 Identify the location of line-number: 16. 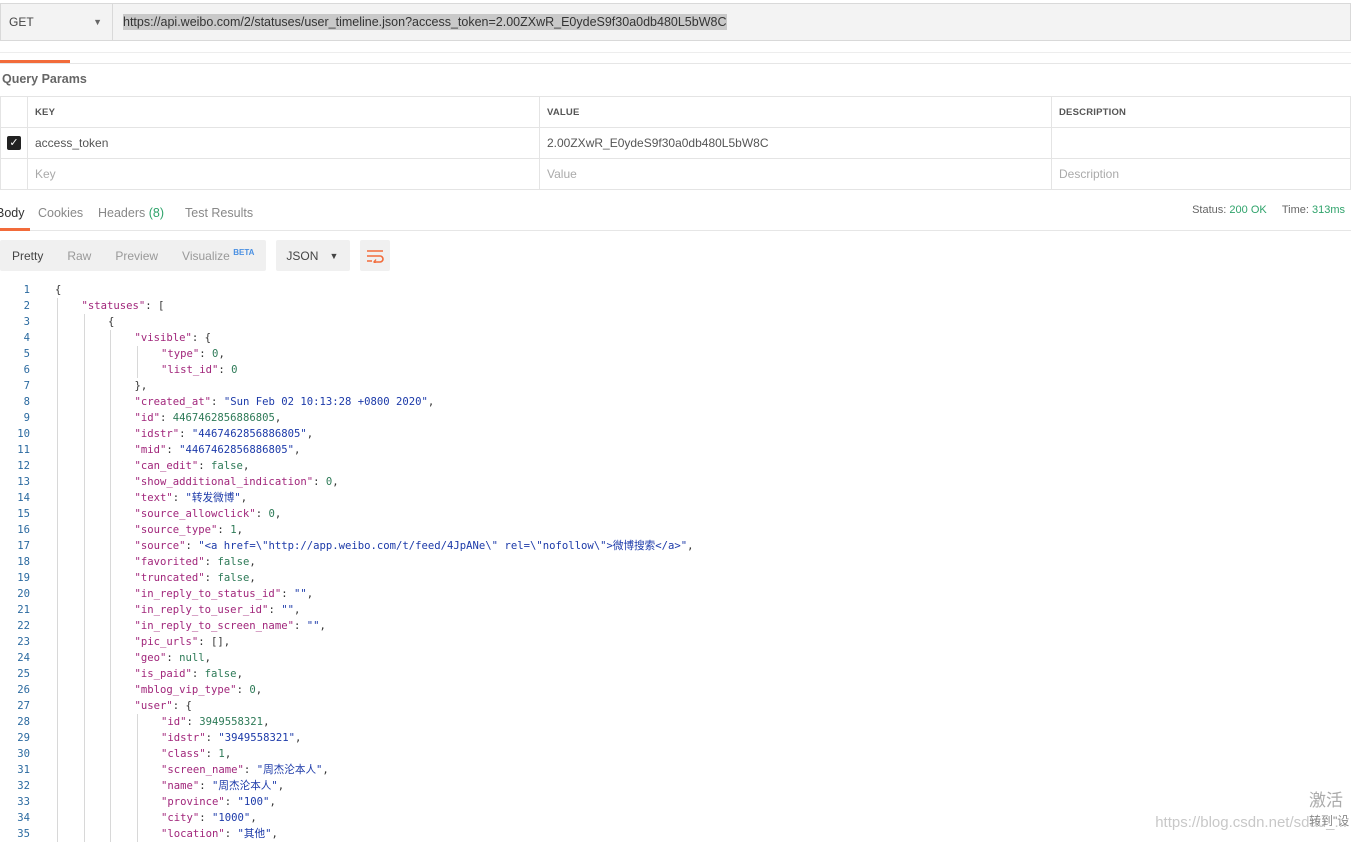
(23, 530).